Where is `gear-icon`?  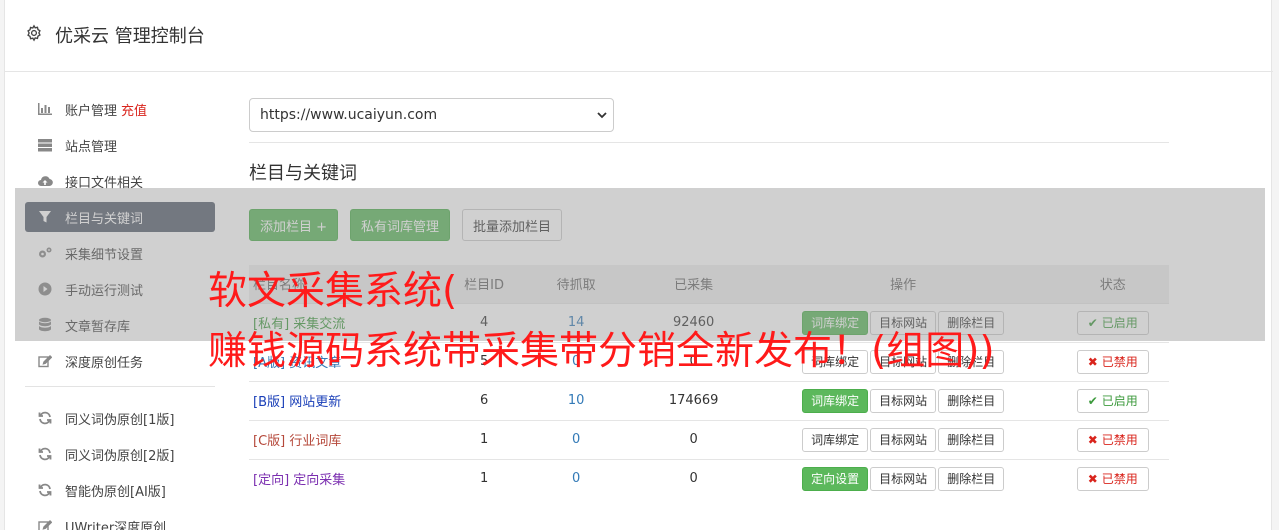 gear-icon is located at coordinates (34, 33).